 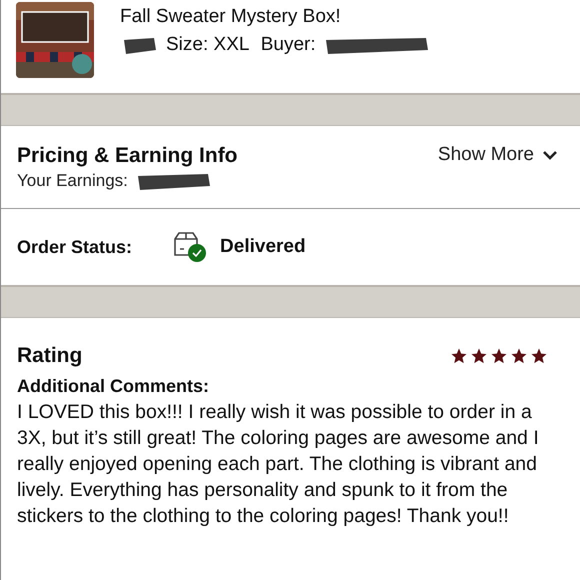 I want to click on comments-heading: Additional Comments:, so click(x=113, y=386).